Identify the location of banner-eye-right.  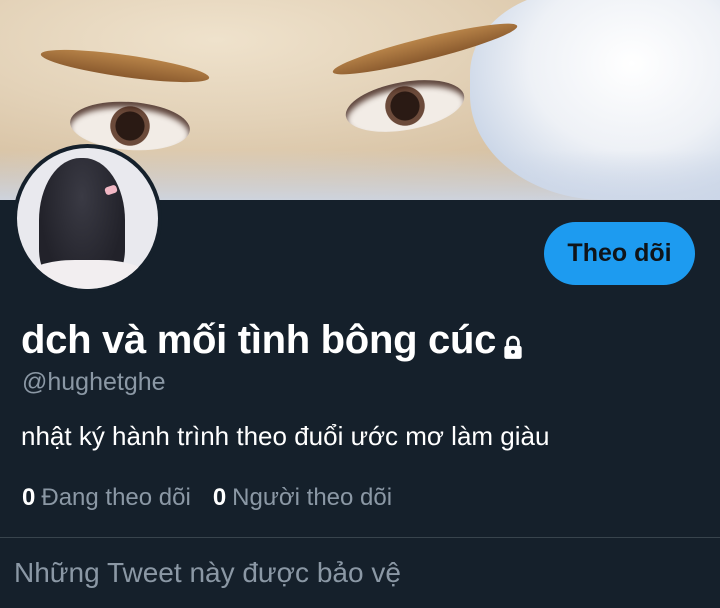
(405, 106).